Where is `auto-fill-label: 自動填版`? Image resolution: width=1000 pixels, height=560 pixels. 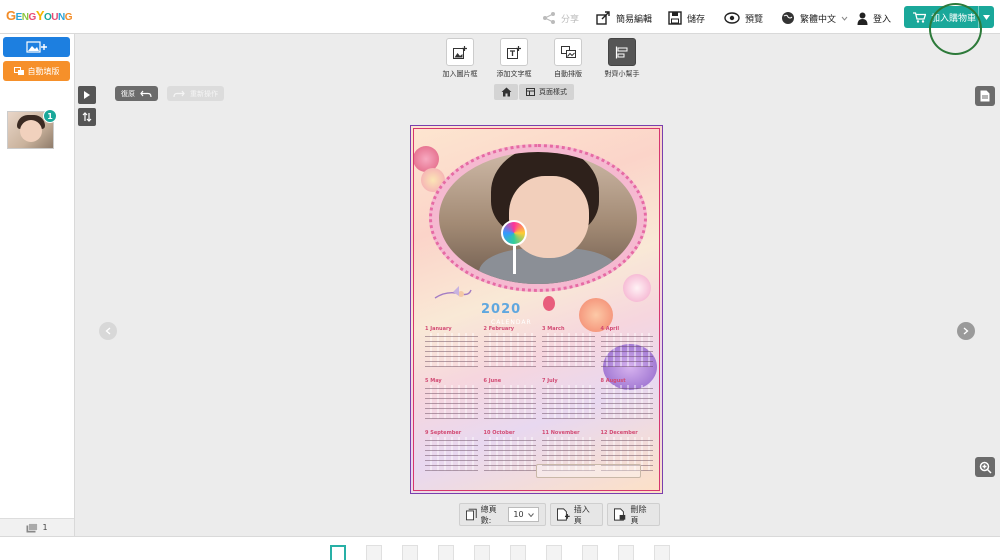
auto-fill-label: 自動填版 is located at coordinates (43, 71).